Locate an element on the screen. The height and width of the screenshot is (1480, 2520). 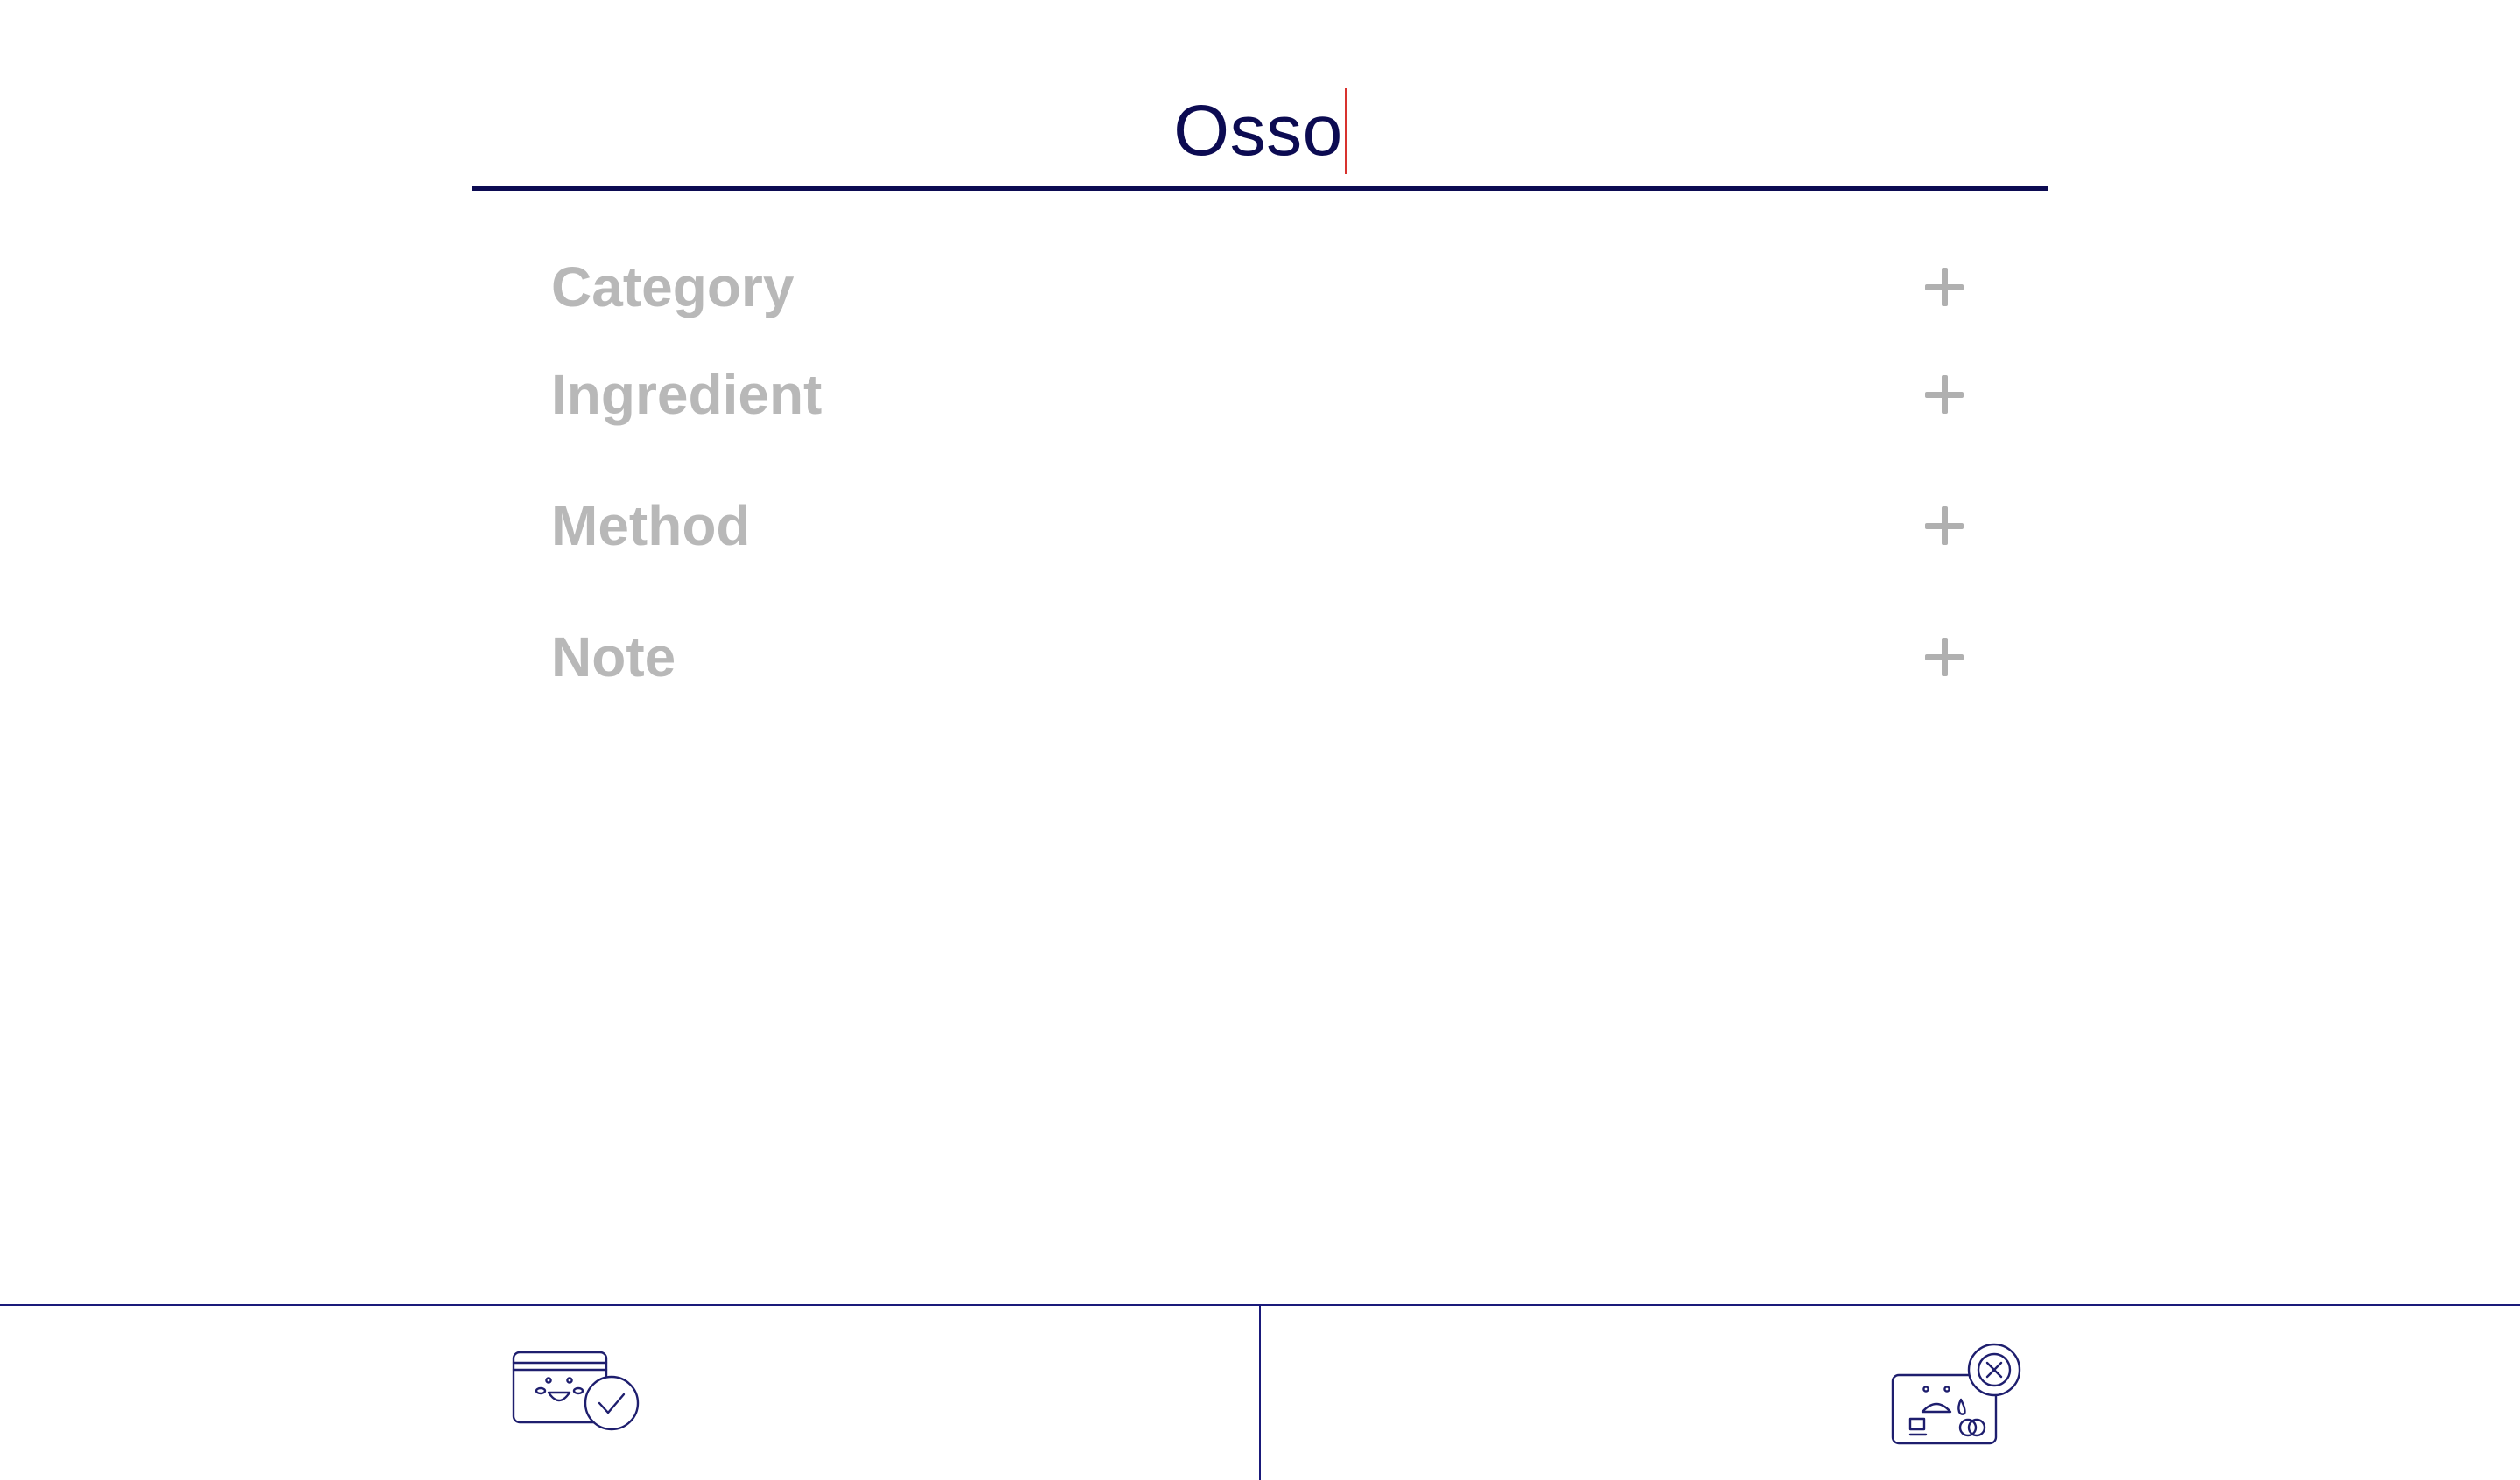
section-label: Method is located at coordinates (651, 526).